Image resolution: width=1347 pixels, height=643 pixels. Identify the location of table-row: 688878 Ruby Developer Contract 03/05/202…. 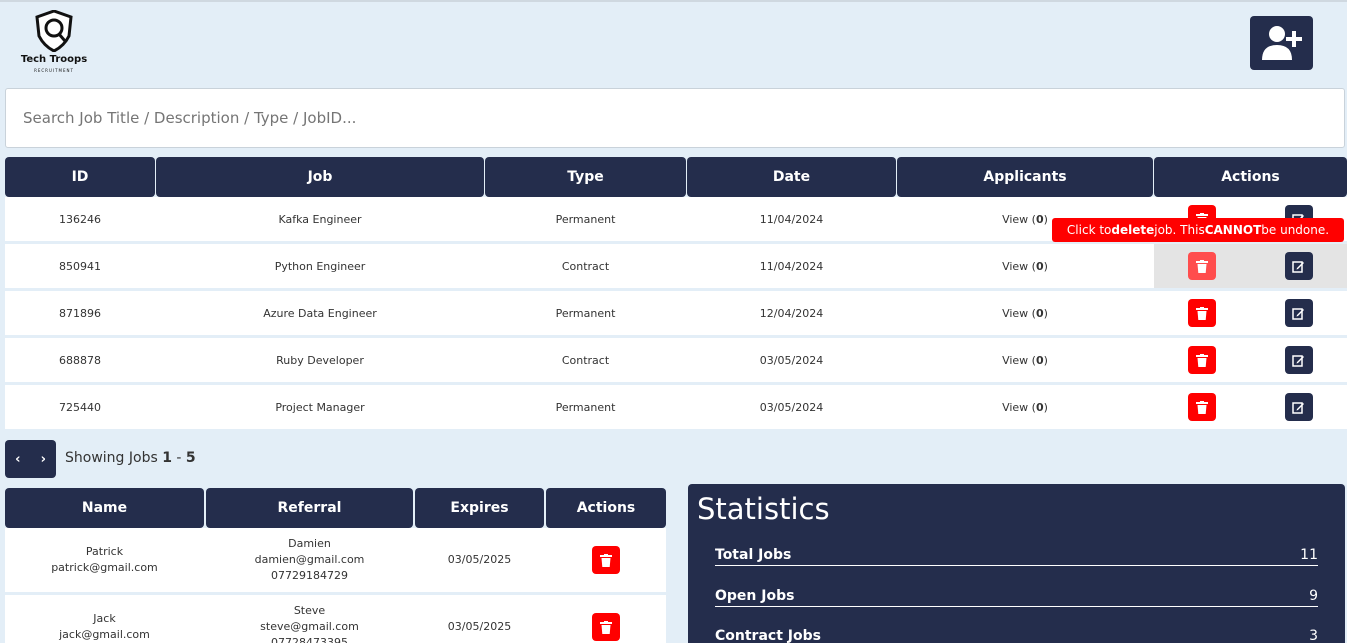
(676, 360).